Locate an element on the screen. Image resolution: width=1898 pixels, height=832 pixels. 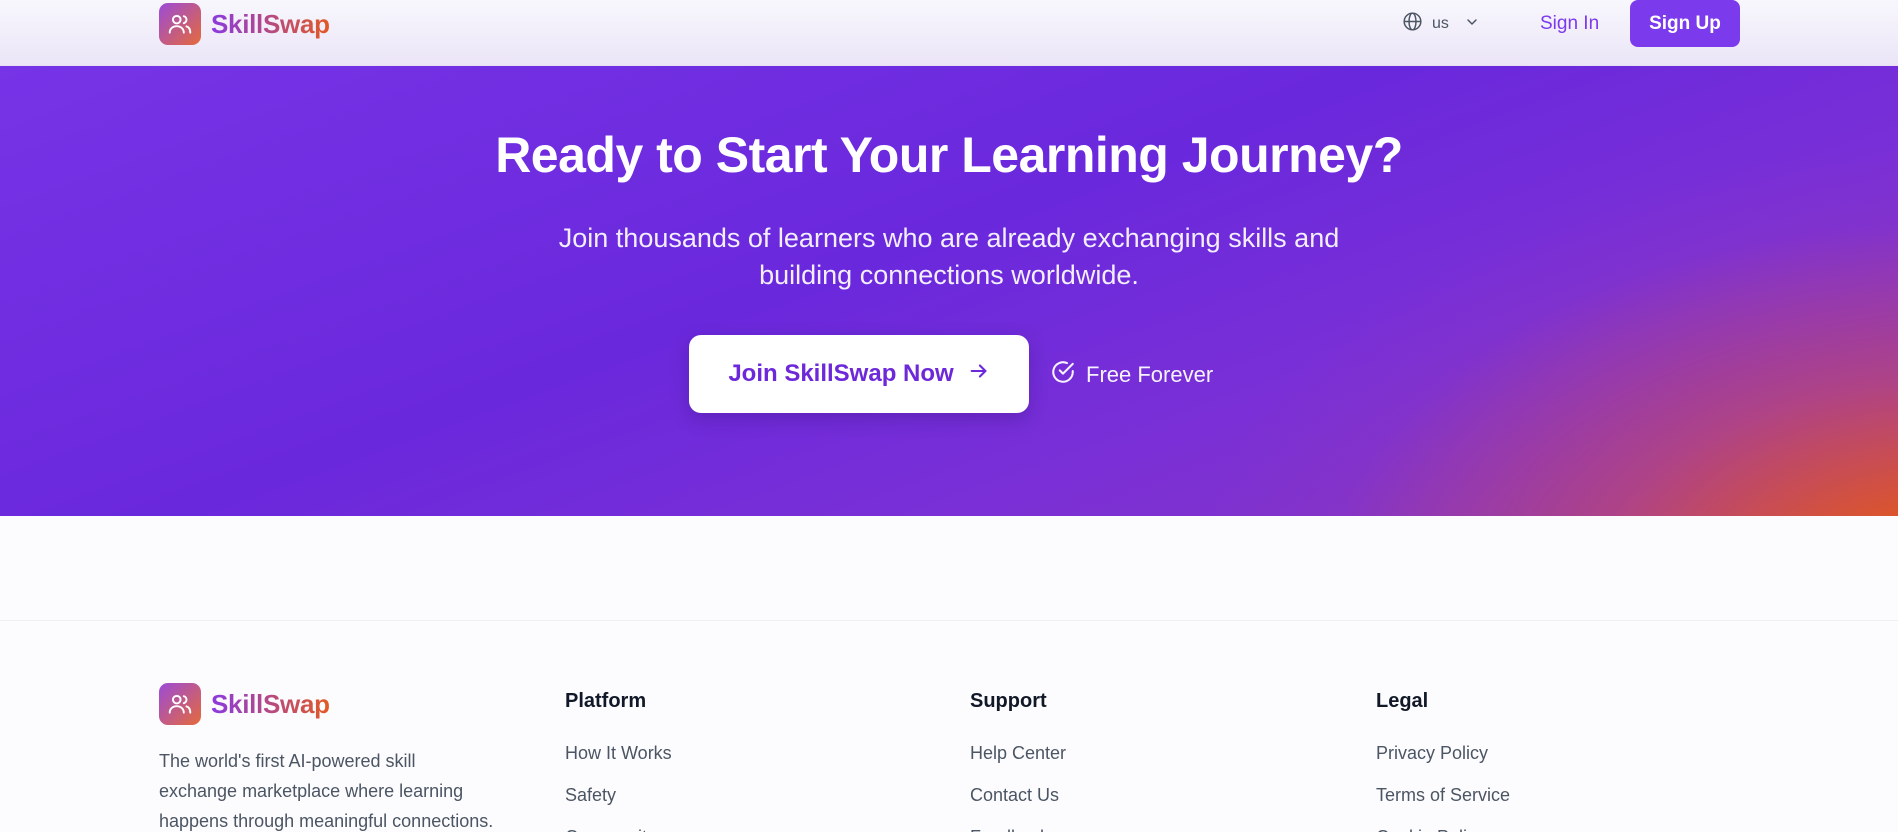
footer-link-community: Community is located at coordinates (618, 827).